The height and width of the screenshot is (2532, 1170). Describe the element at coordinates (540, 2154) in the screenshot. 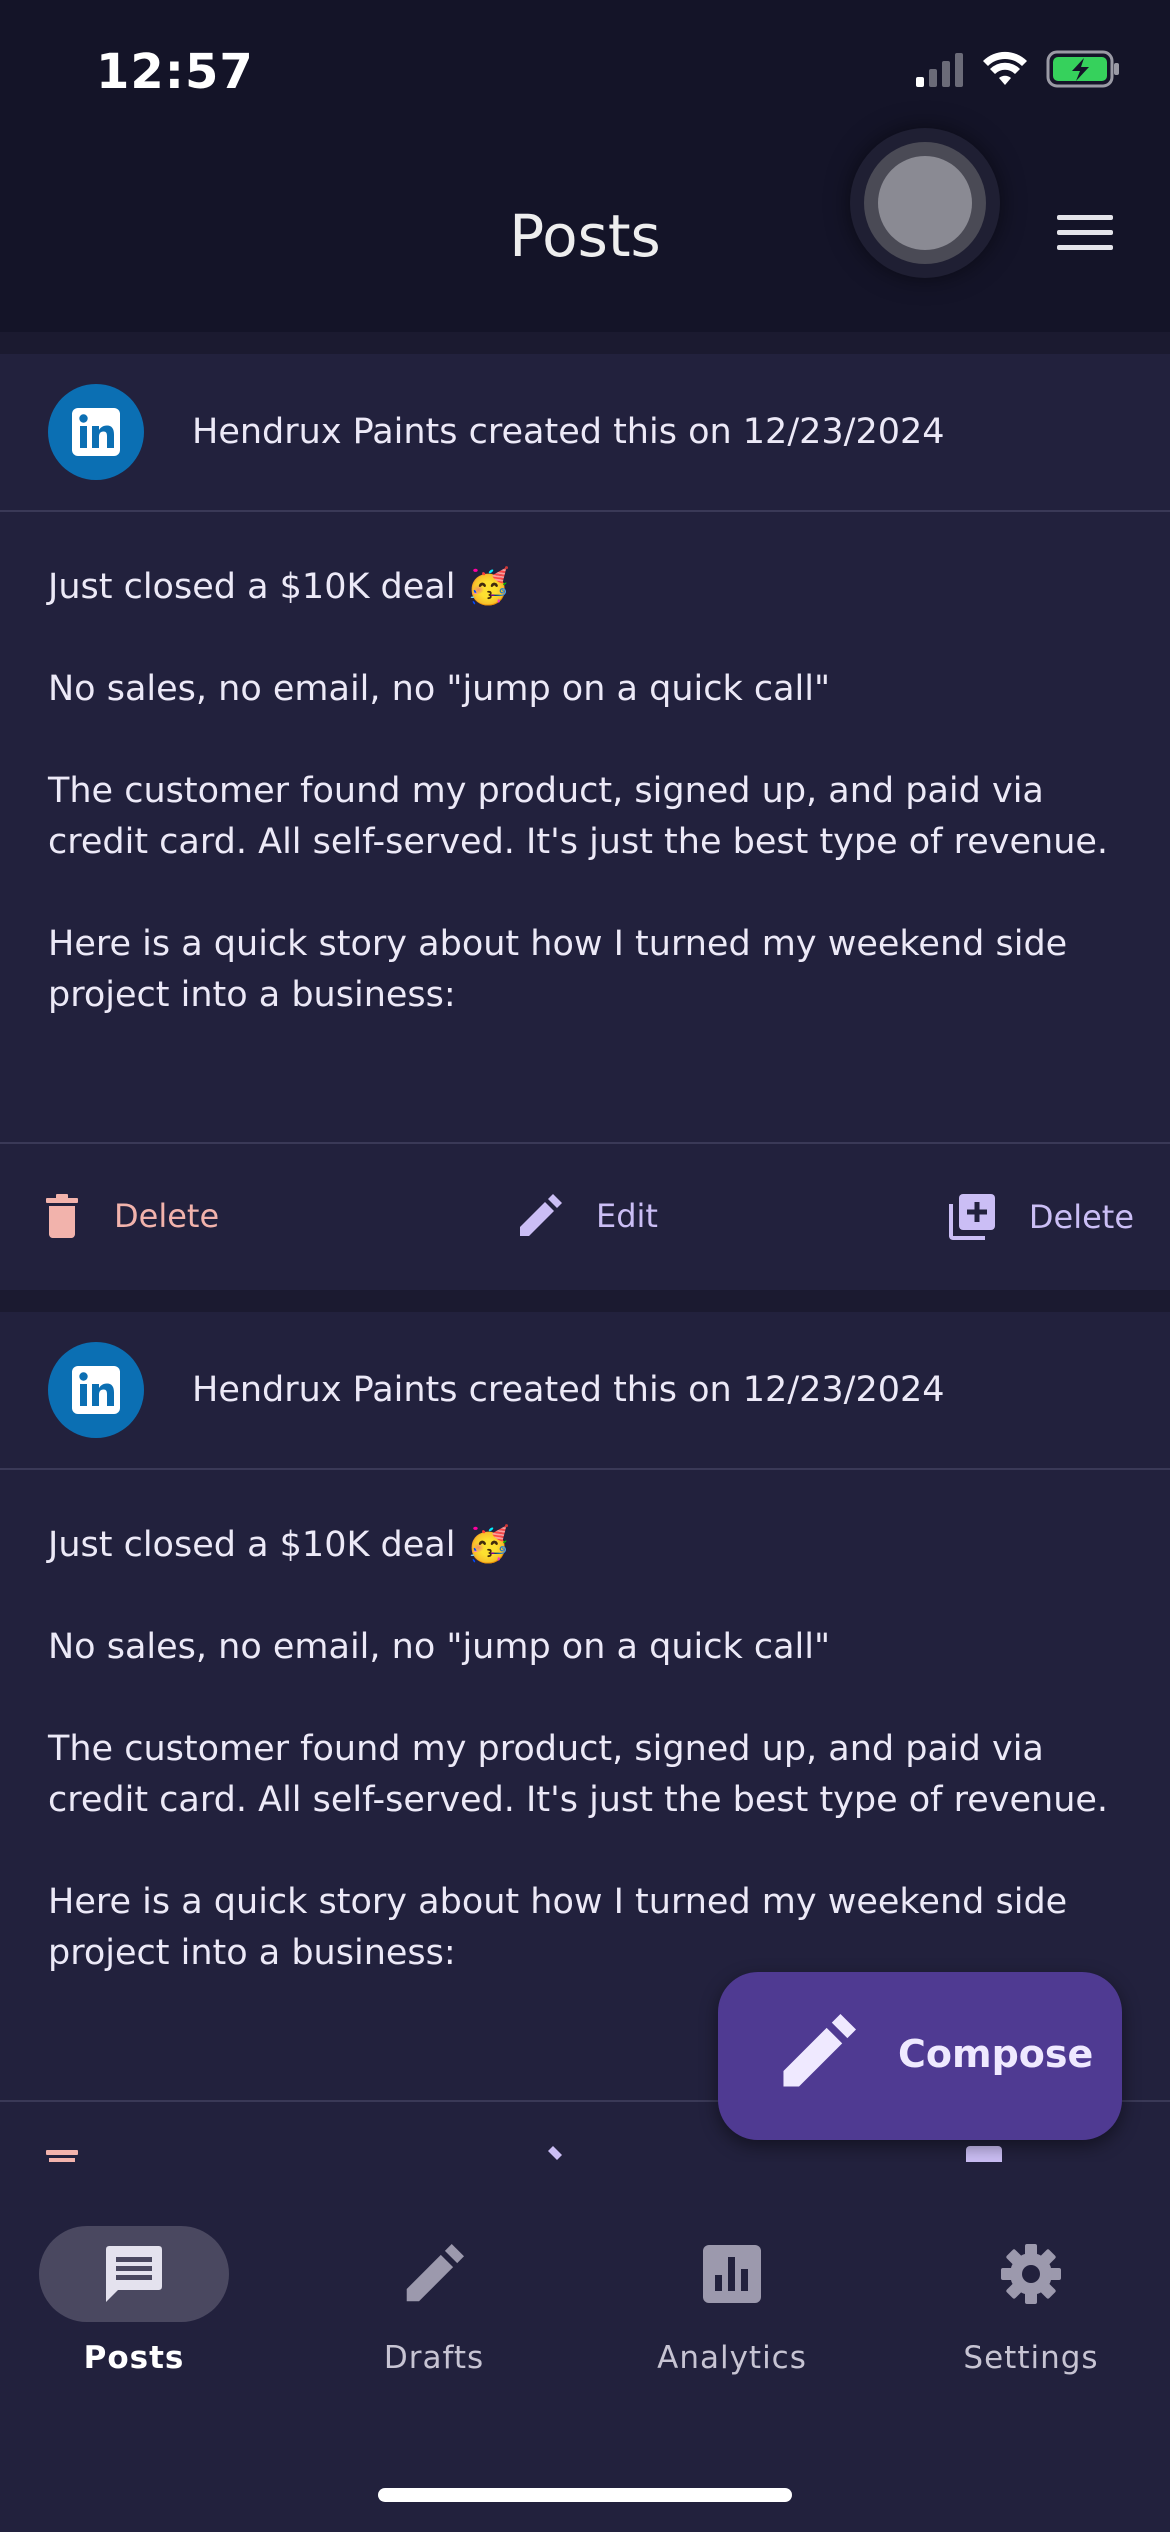

I see `edit-button` at that location.